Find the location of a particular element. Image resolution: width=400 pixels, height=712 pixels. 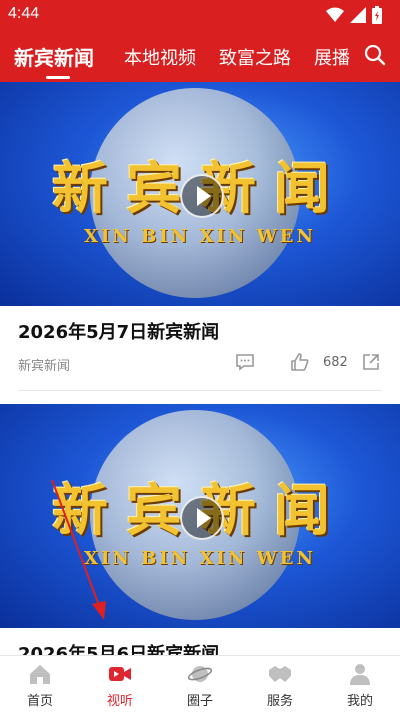

tab-home: 首页 is located at coordinates (40, 684).